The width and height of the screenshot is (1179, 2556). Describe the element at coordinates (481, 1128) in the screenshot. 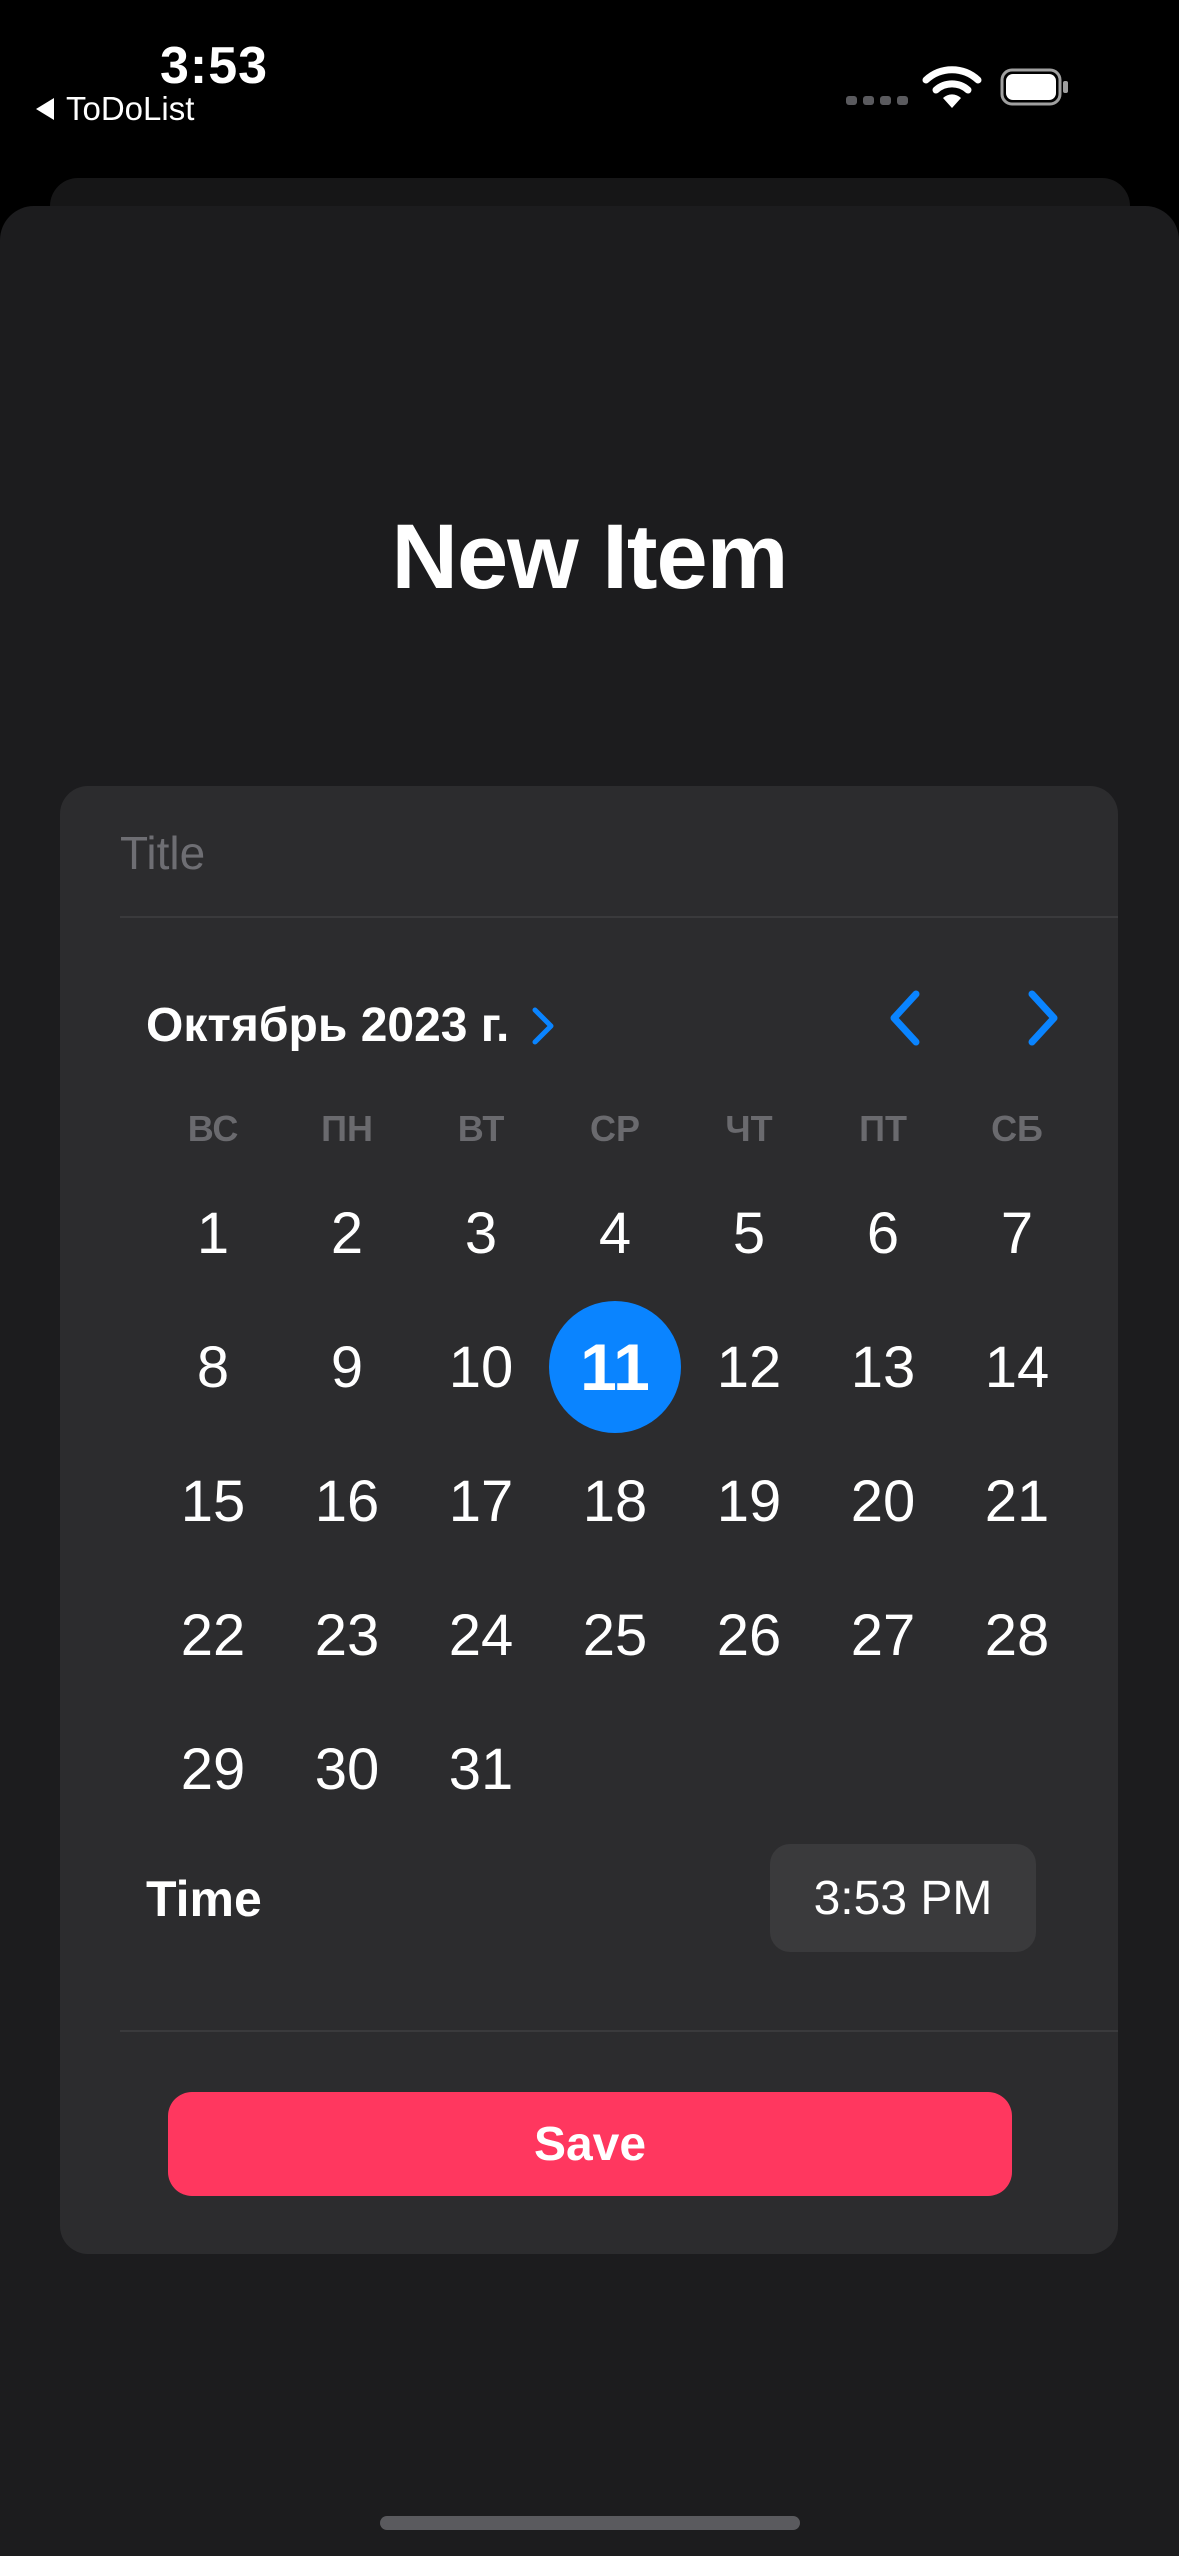

I see `weekday-label: ВТ` at that location.